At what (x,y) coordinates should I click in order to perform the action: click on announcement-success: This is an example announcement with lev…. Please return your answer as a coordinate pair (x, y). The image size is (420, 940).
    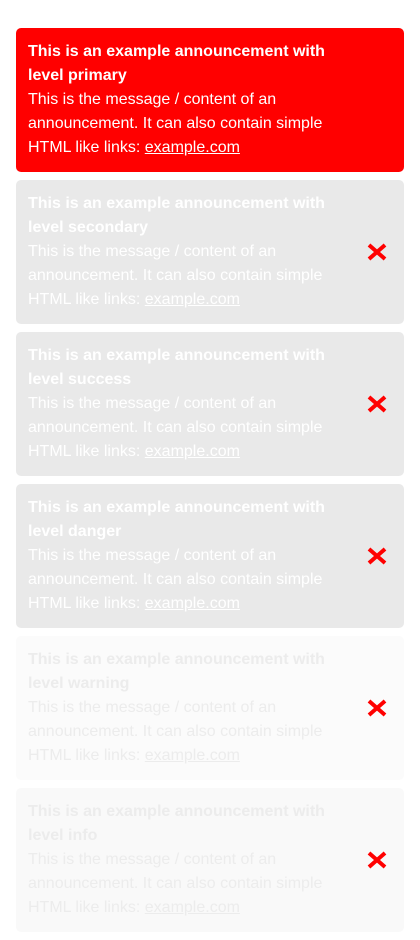
    Looking at the image, I should click on (210, 404).